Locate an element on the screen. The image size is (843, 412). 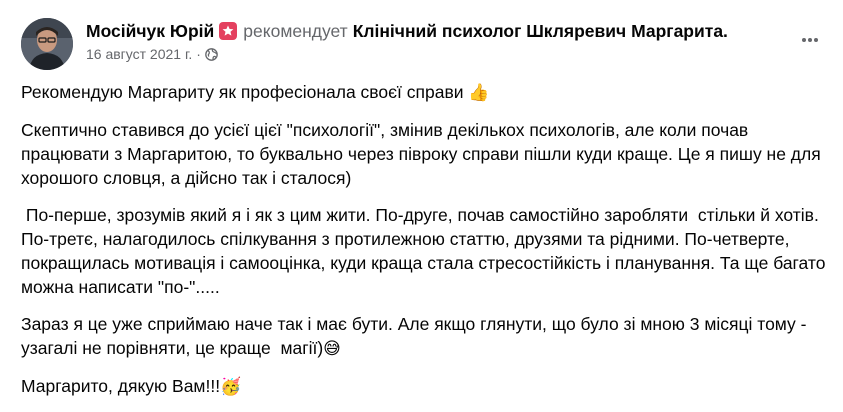
star-badge-icon is located at coordinates (228, 31).